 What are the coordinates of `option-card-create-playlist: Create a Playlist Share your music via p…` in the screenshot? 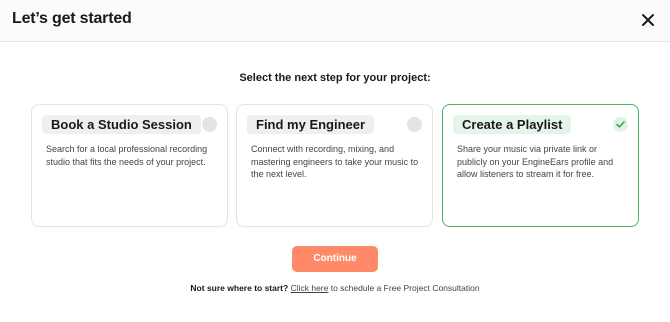 It's located at (540, 165).